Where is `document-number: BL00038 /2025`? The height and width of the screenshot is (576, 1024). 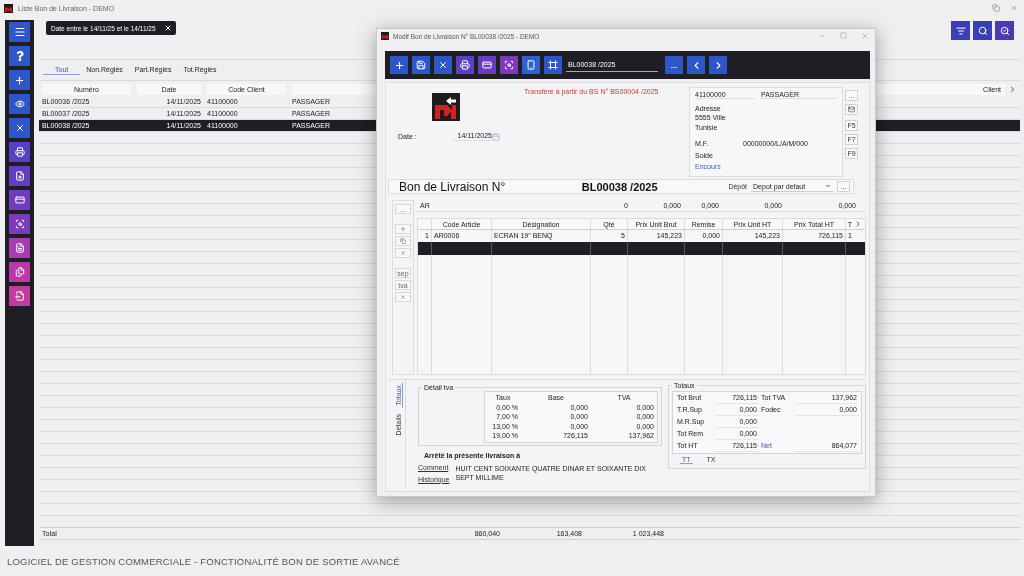 document-number: BL00038 /2025 is located at coordinates (620, 186).